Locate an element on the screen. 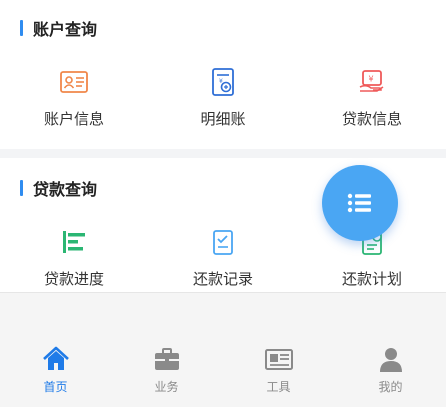  section-title-text: 贷款查询 is located at coordinates (65, 189).